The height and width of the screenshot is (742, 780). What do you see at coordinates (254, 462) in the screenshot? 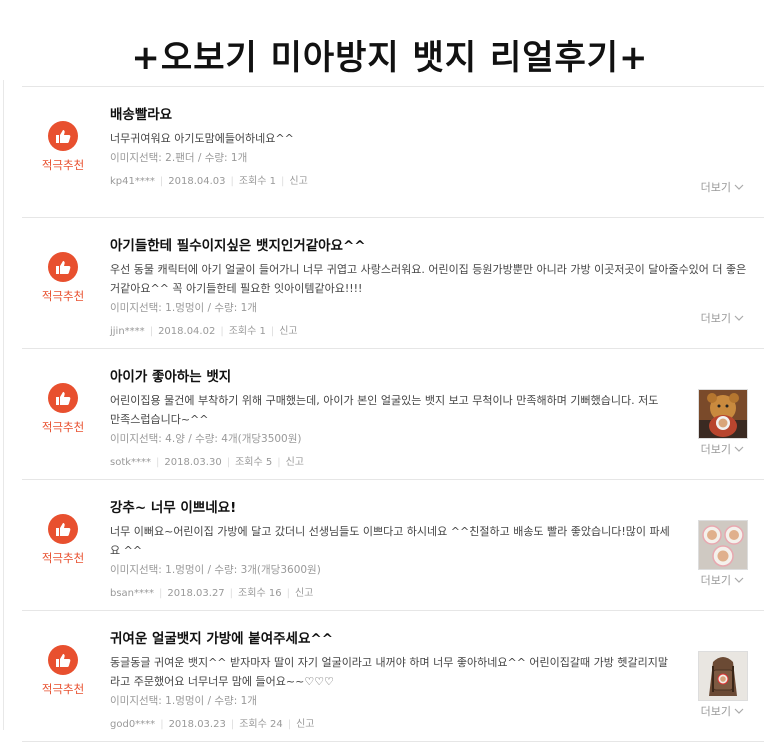
I see `view-count: 조회수 5` at bounding box center [254, 462].